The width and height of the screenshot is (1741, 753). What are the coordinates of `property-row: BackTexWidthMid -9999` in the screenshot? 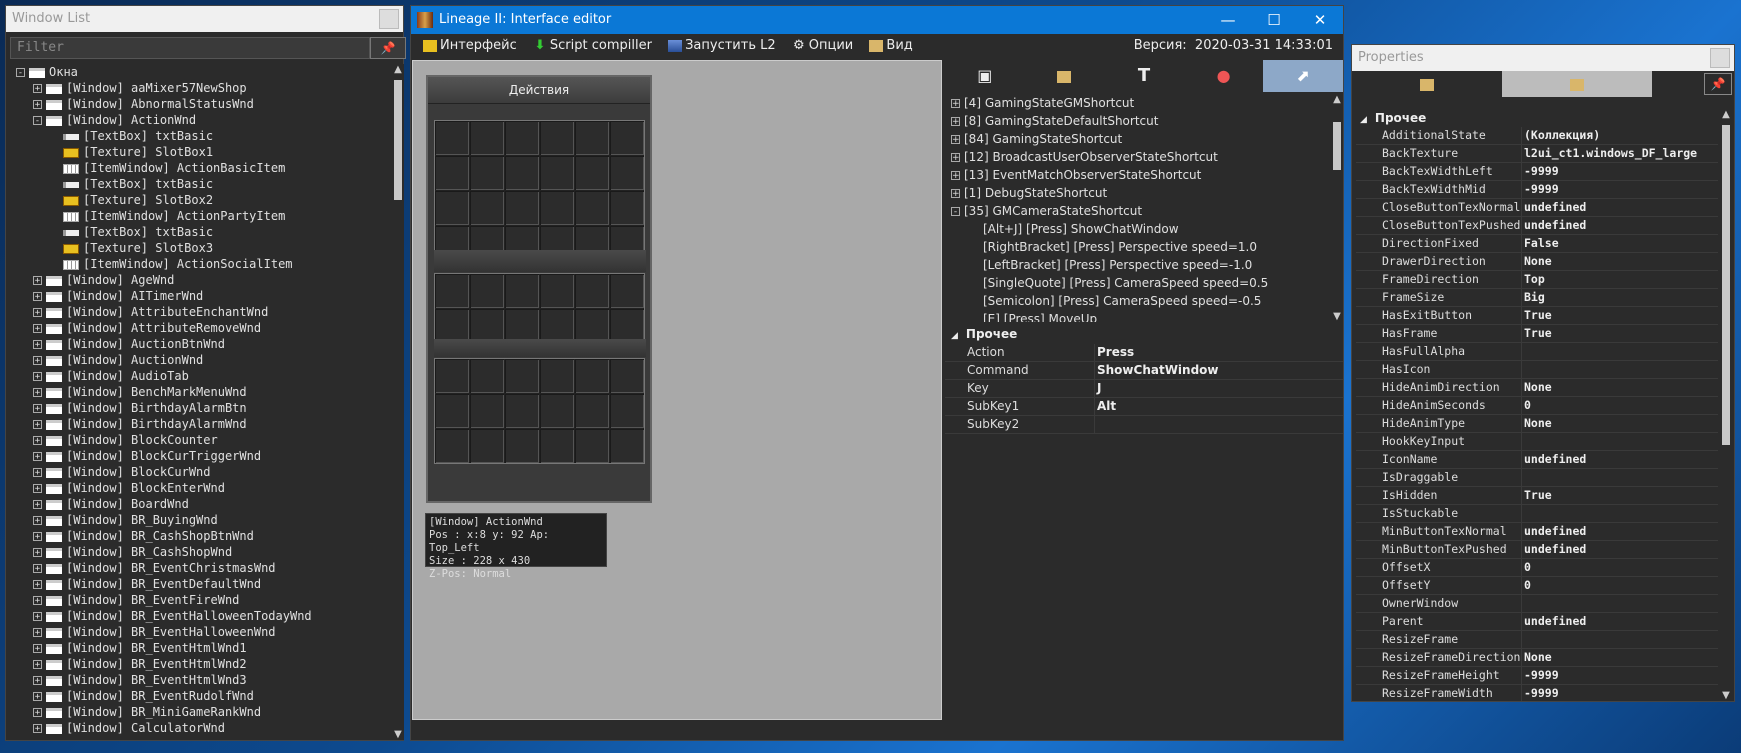 It's located at (1537, 190).